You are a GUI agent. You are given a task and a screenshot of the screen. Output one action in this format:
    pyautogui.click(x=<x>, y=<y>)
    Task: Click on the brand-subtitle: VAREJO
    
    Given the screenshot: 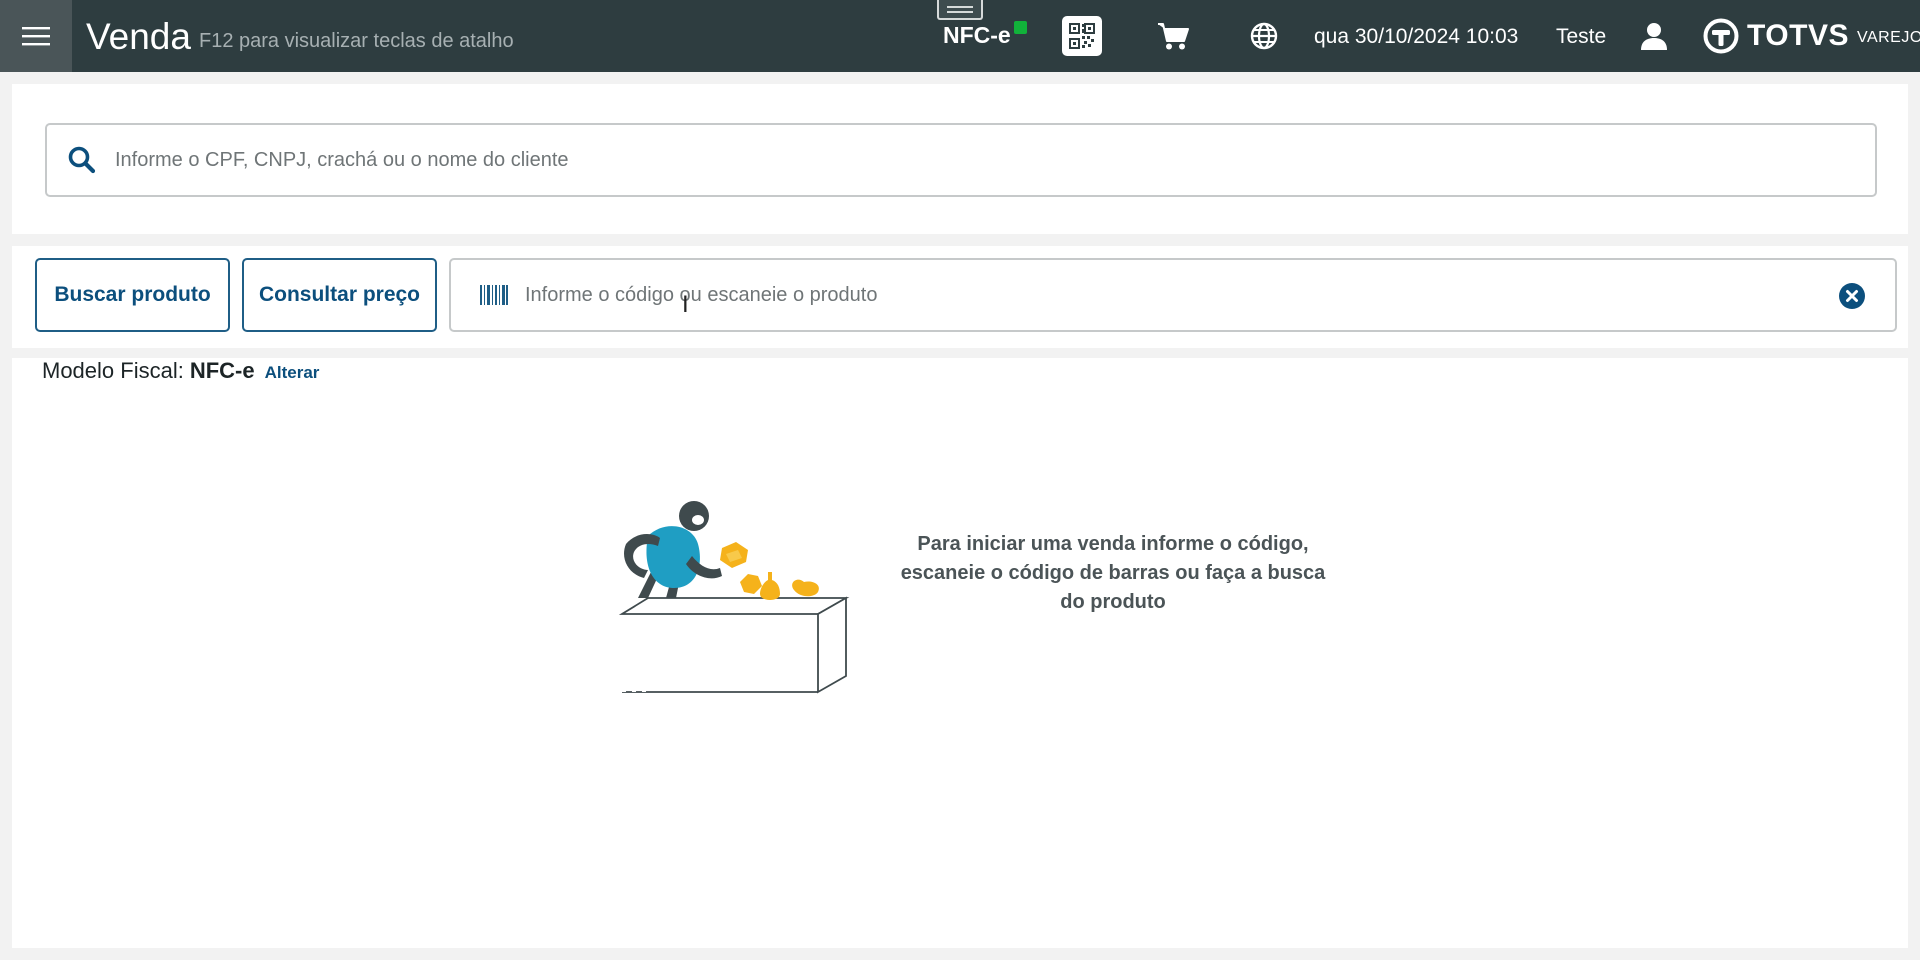 What is the action you would take?
    pyautogui.click(x=1888, y=37)
    